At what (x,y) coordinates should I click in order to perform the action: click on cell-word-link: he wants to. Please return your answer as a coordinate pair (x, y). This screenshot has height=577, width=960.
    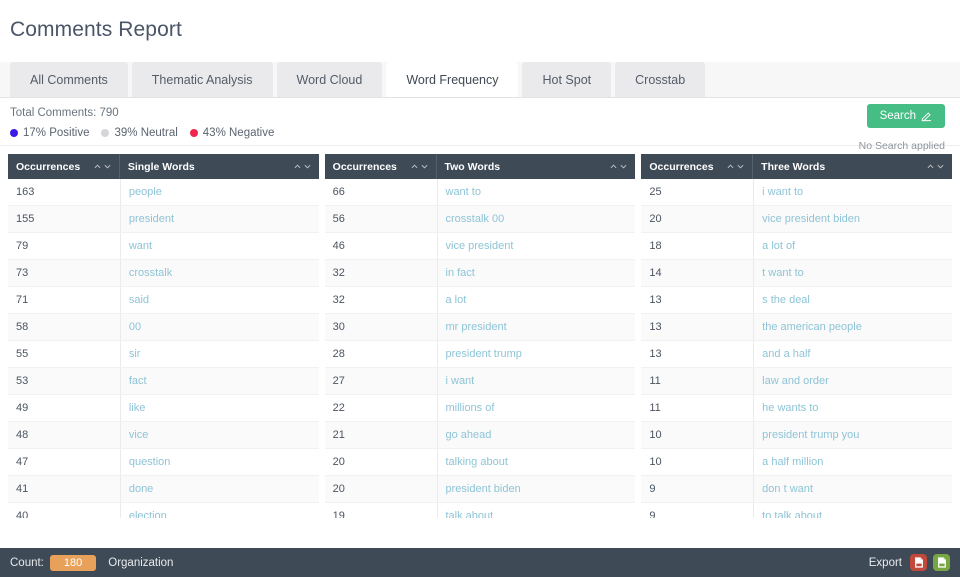
    Looking at the image, I should click on (852, 408).